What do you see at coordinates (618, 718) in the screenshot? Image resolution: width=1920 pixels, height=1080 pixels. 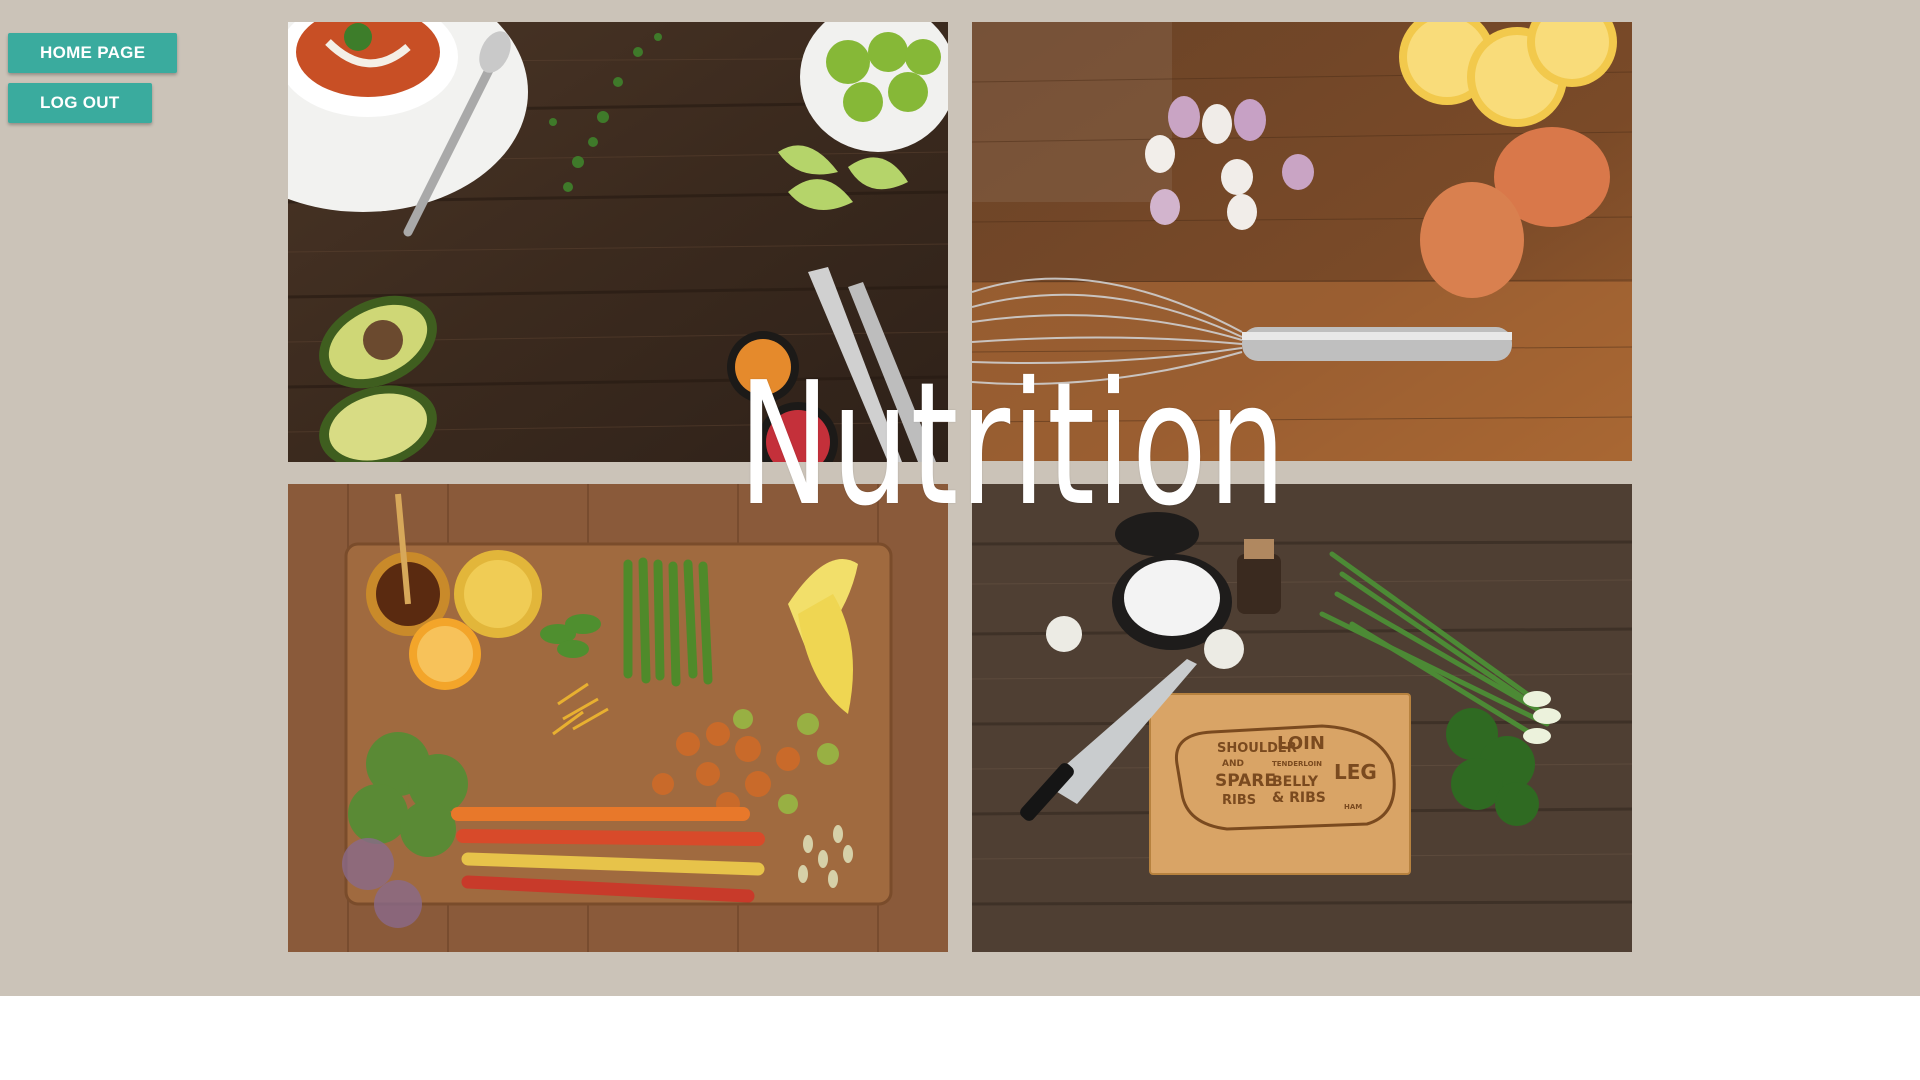 I see `food-photo-vegetables-board` at bounding box center [618, 718].